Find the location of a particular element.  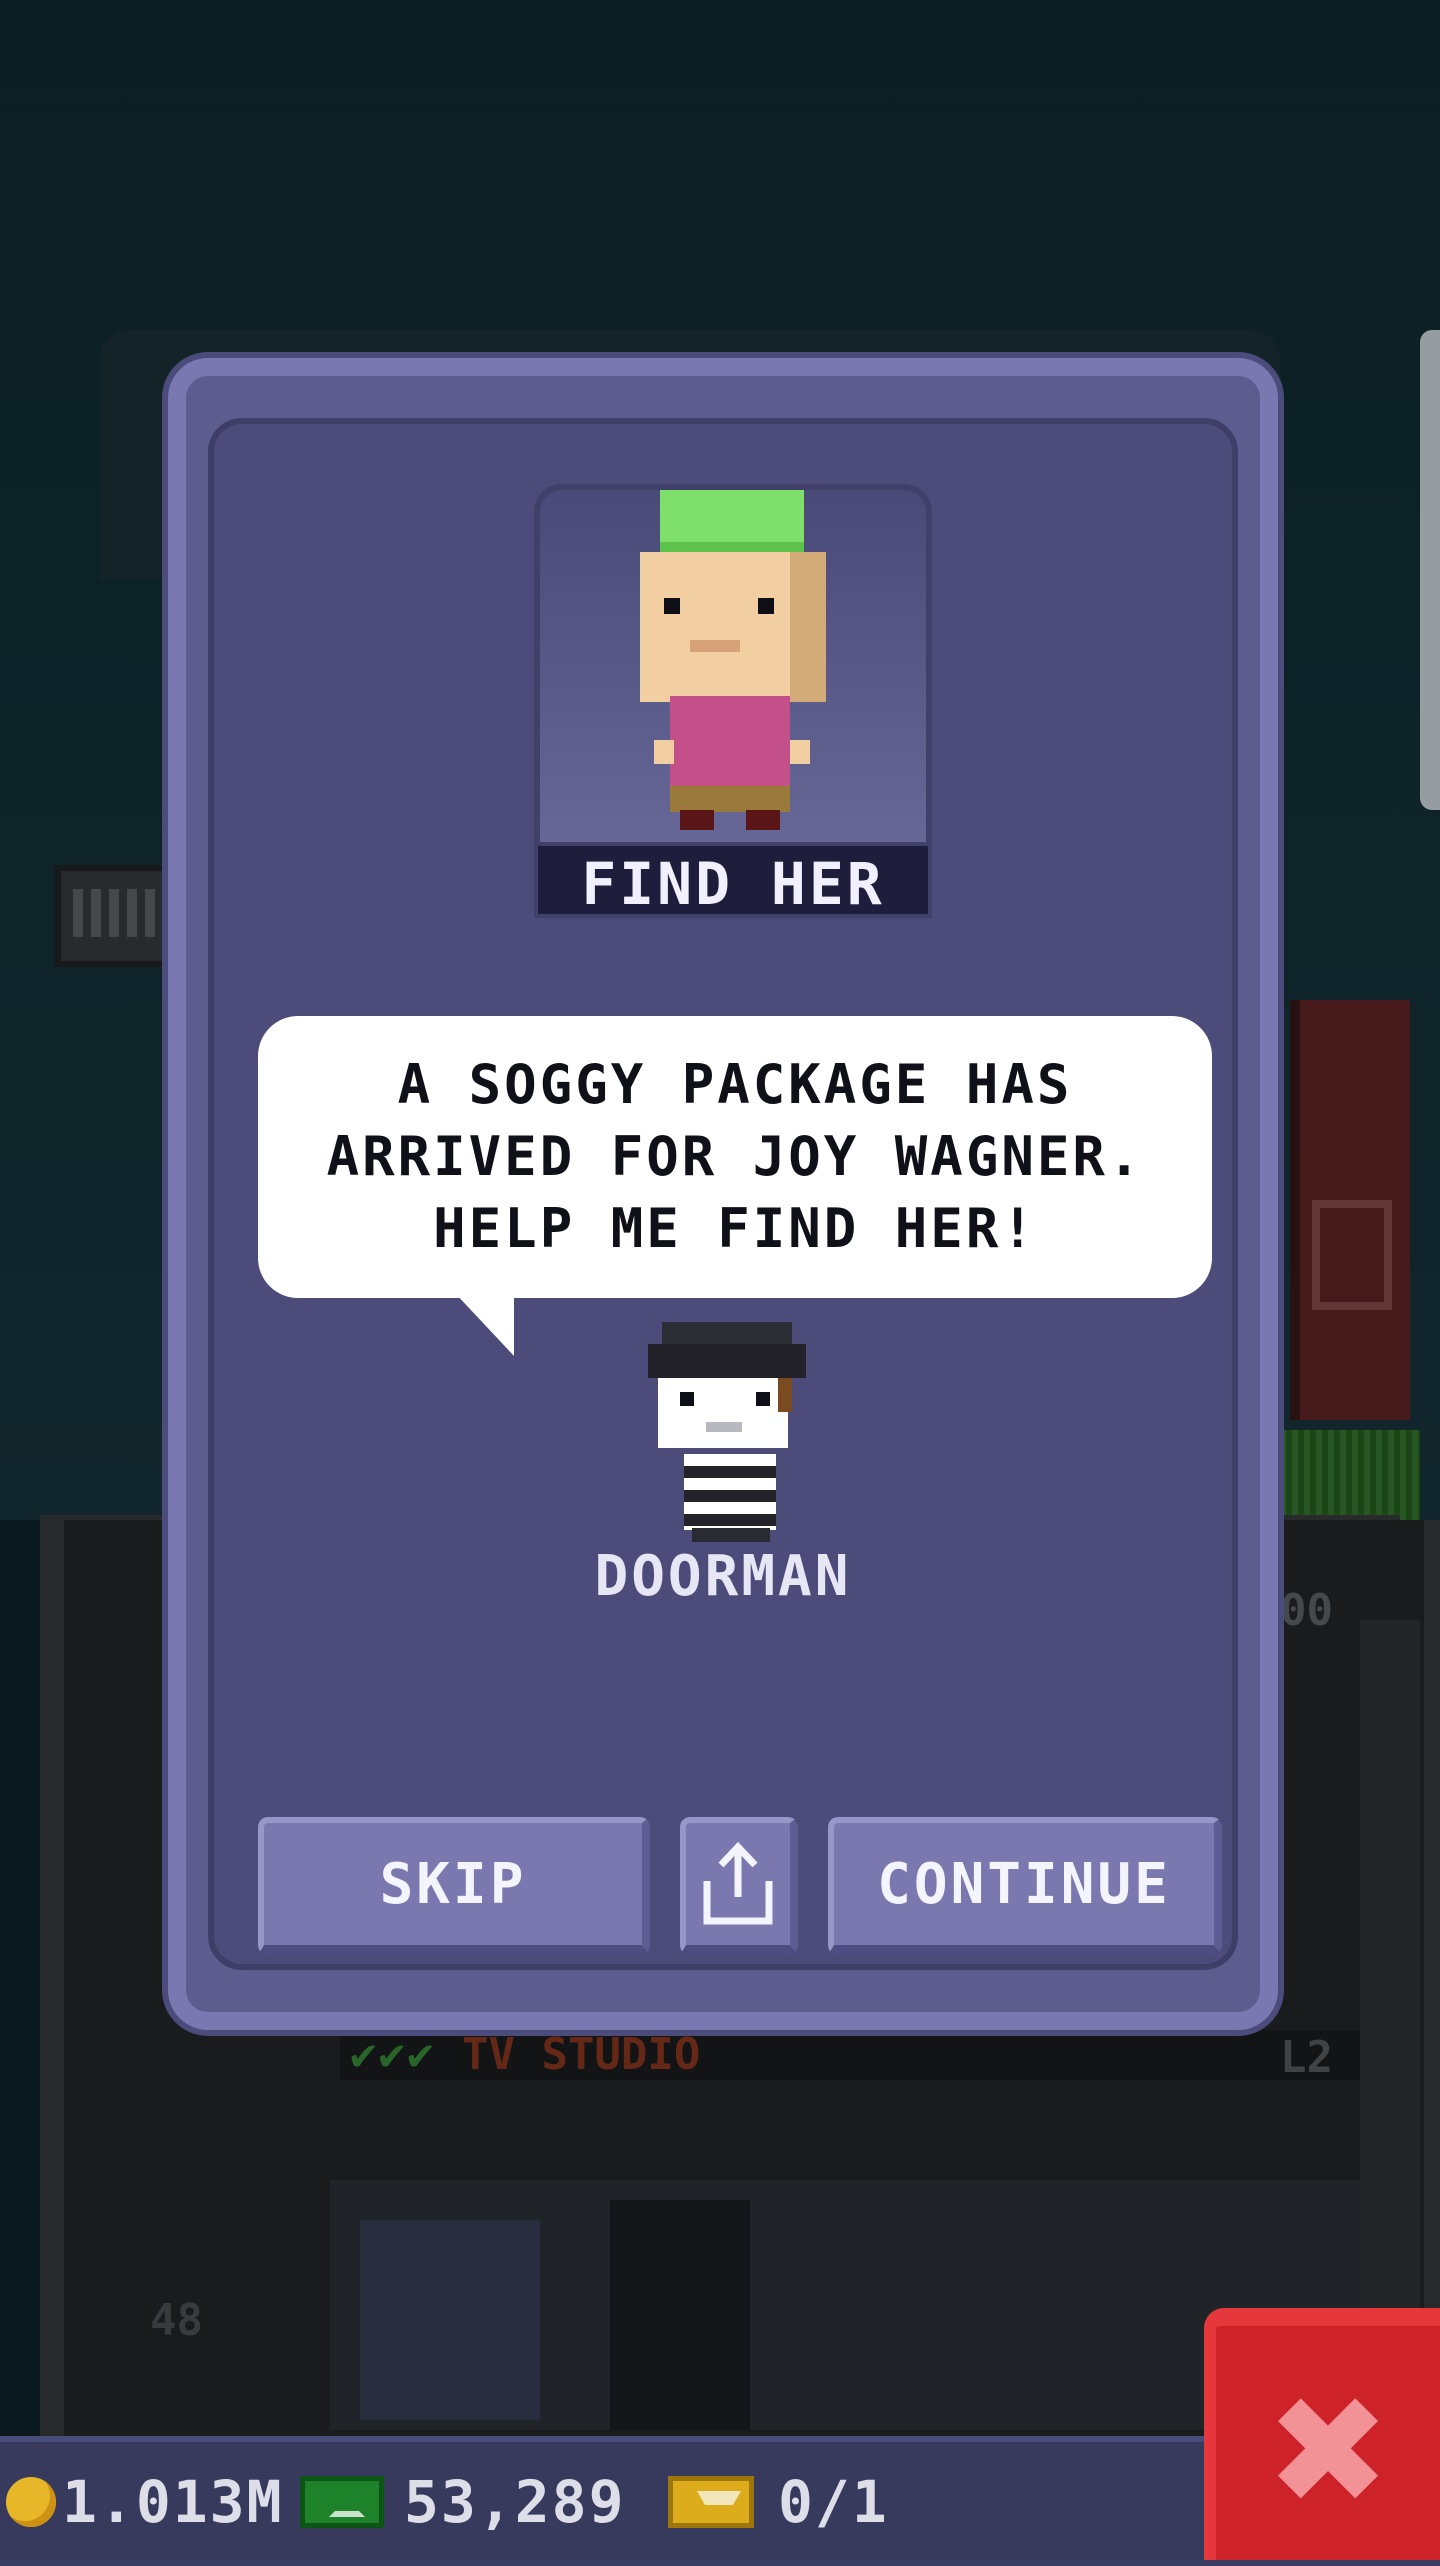

continue-button: CONTINUE is located at coordinates (1025, 1886).